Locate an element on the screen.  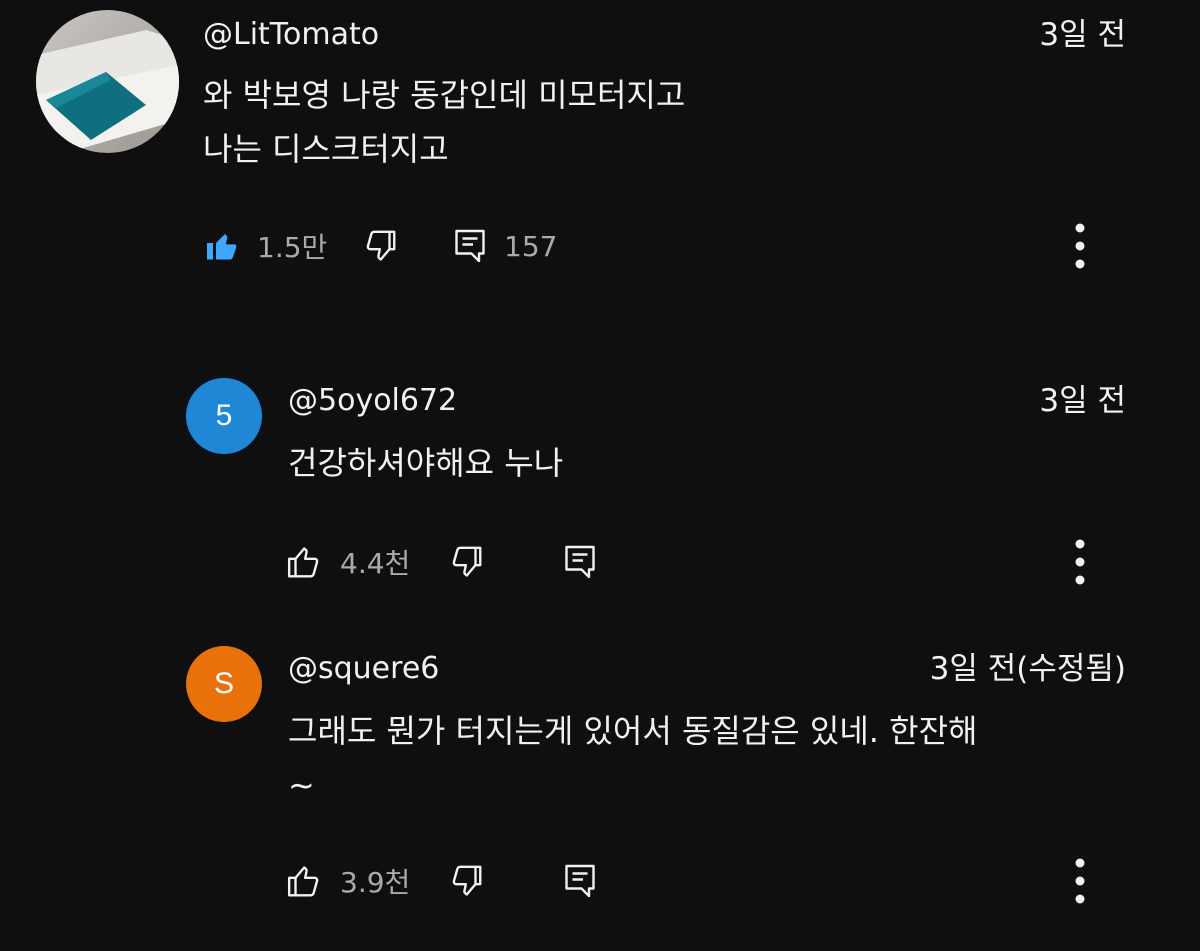
comment-username: @squere6 is located at coordinates (363, 669).